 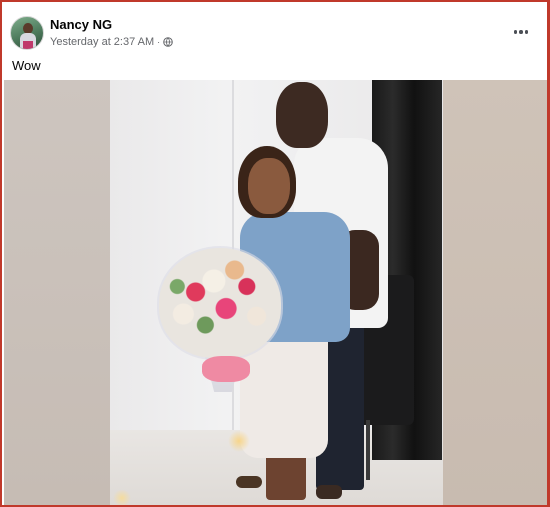 I want to click on photo-woman-sandal, so click(x=249, y=482).